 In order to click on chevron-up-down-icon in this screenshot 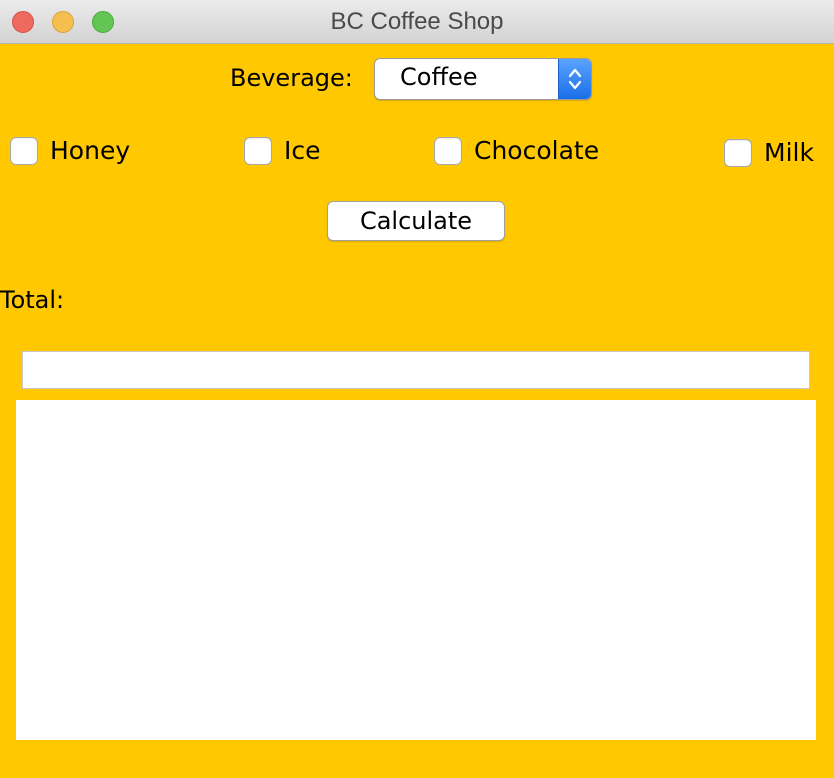, I will do `click(574, 79)`.